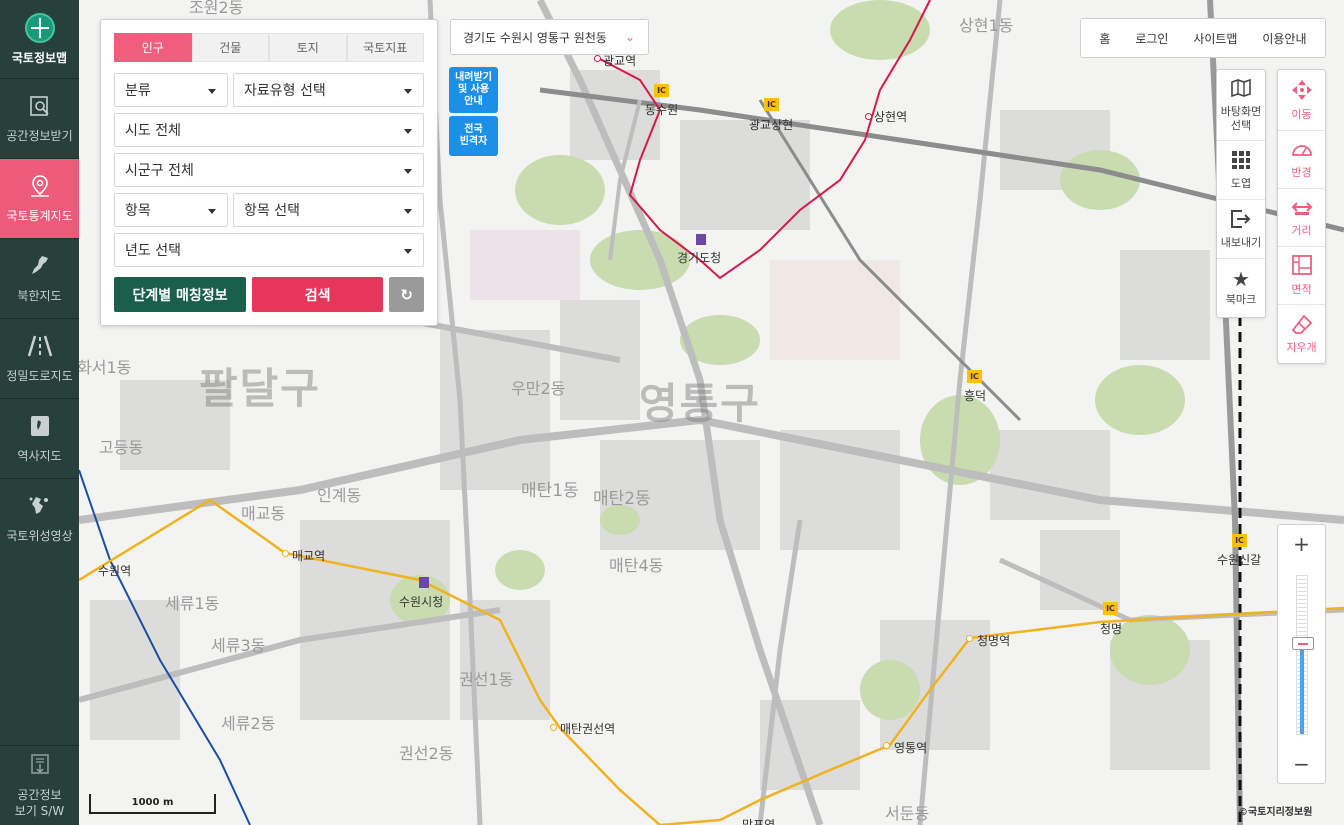  What do you see at coordinates (1111, 628) in the screenshot?
I see `station-label: 청명` at bounding box center [1111, 628].